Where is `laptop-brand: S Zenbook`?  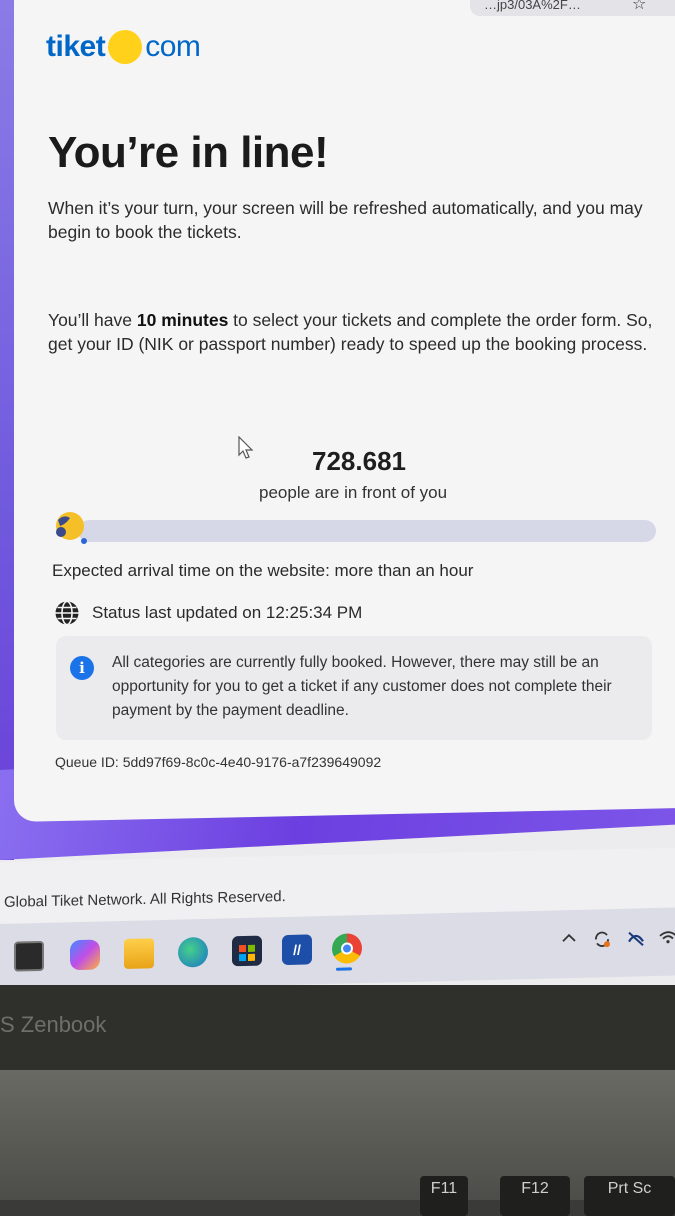 laptop-brand: S Zenbook is located at coordinates (53, 1024).